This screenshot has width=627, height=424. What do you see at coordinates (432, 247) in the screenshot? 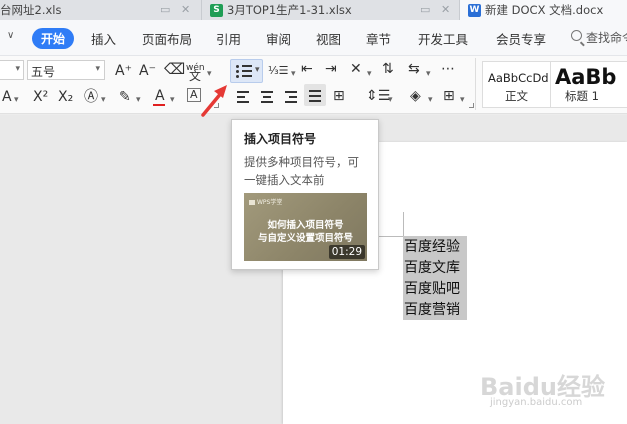
I see `document-line: 百度经验` at bounding box center [432, 247].